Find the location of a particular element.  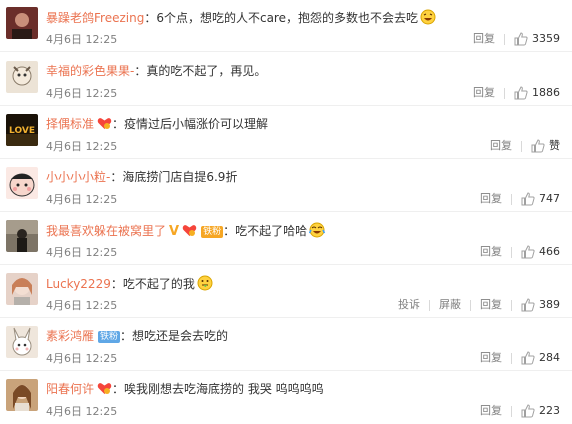

tongue-emoji is located at coordinates (205, 283).